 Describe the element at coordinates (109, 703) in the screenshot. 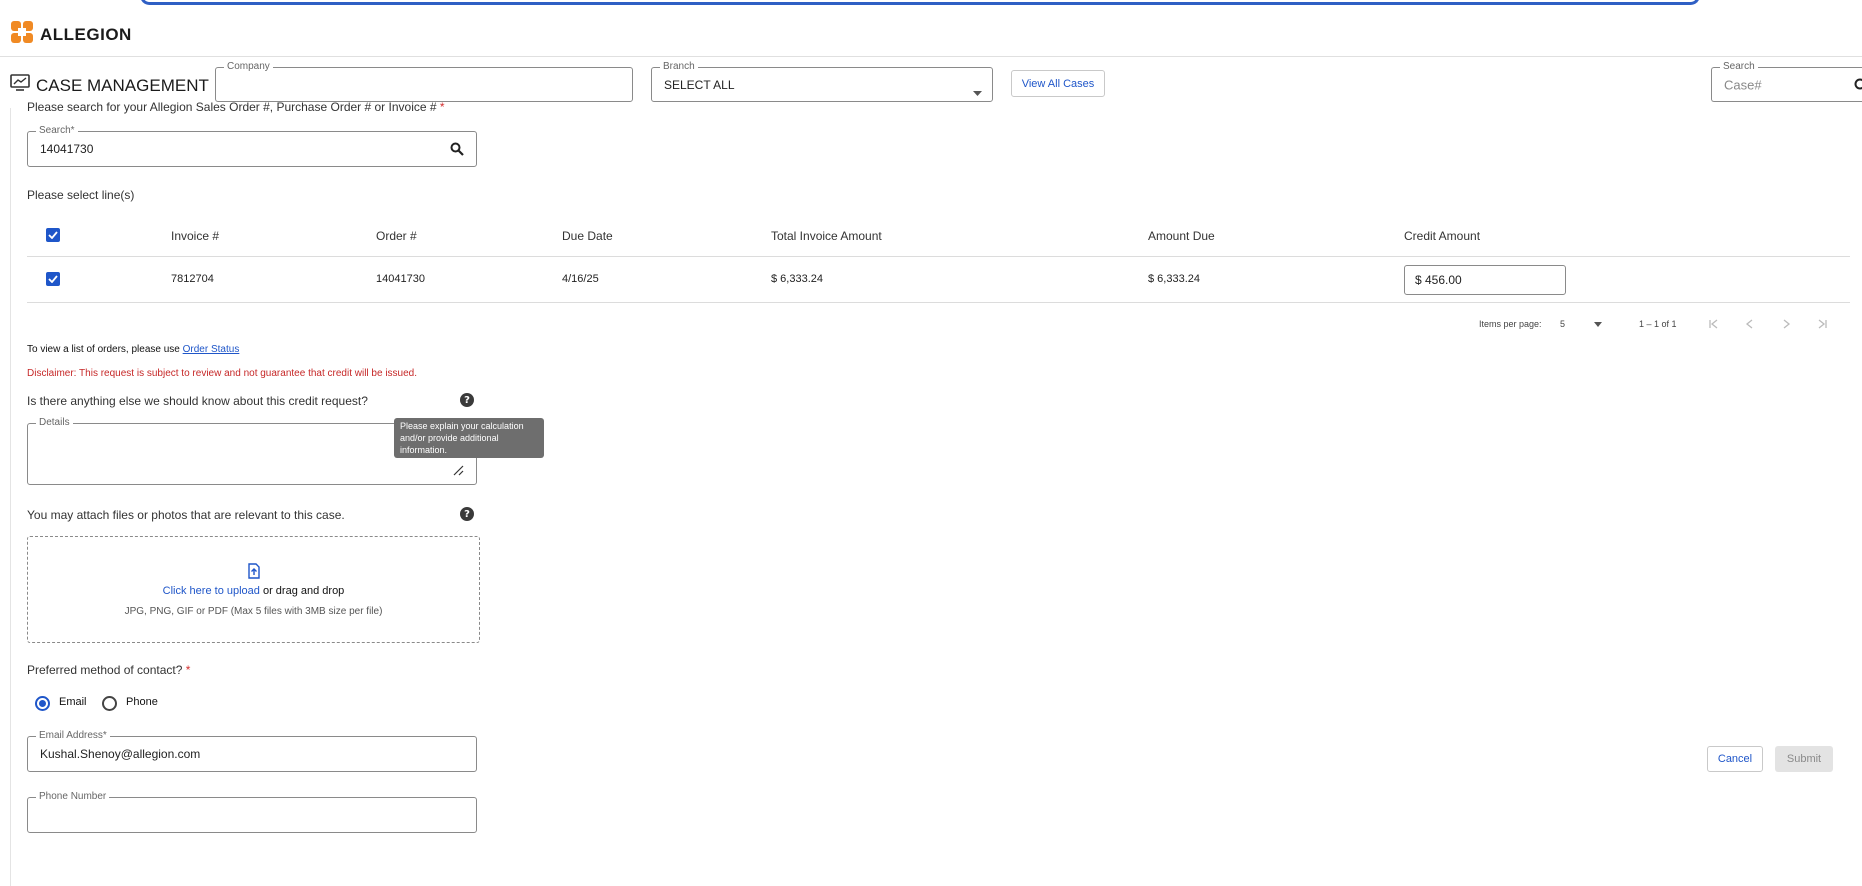

I see `radio-phone` at that location.